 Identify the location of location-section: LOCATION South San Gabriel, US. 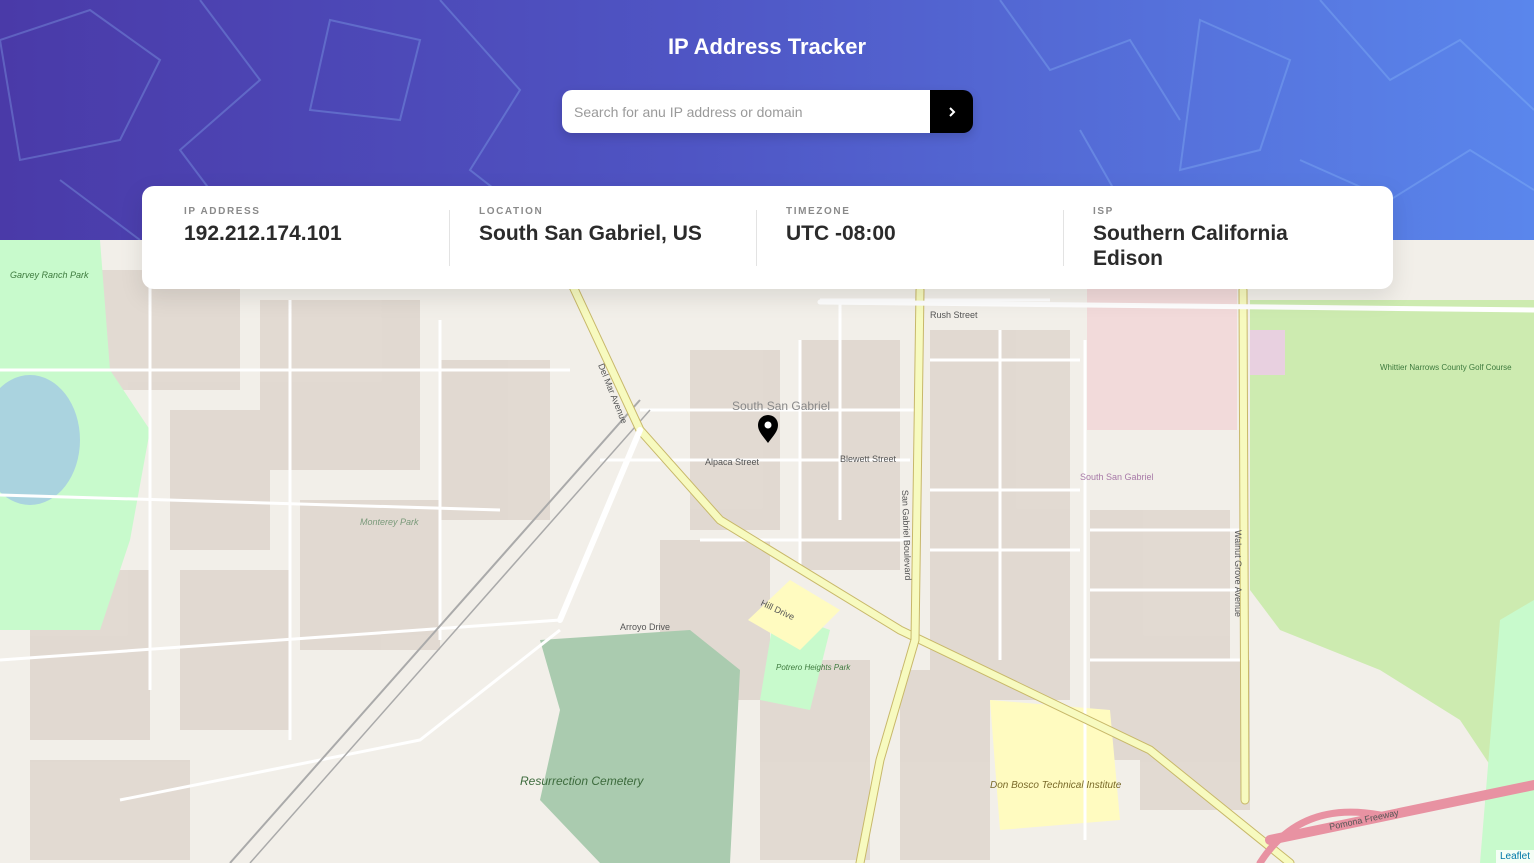
(602, 247).